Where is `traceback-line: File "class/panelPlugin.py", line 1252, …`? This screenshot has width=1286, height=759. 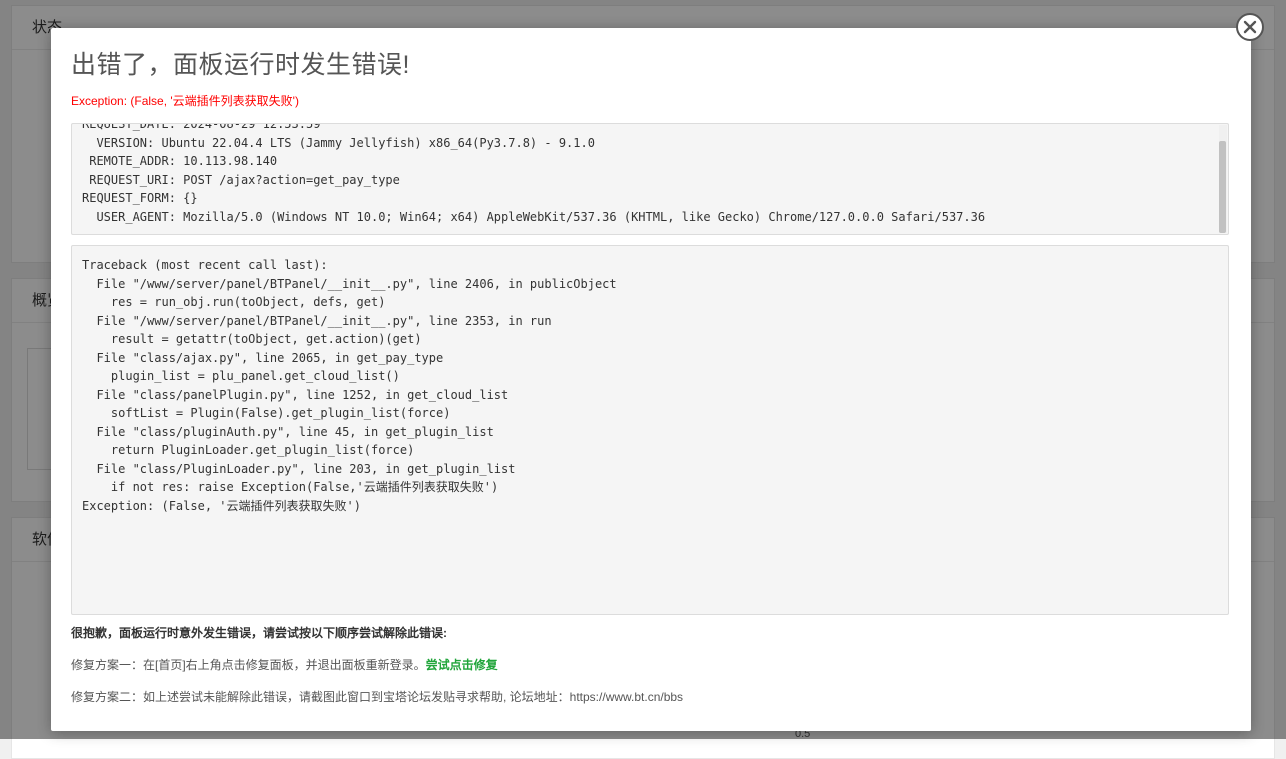
traceback-line: File "class/panelPlugin.py", line 1252, … is located at coordinates (295, 394).